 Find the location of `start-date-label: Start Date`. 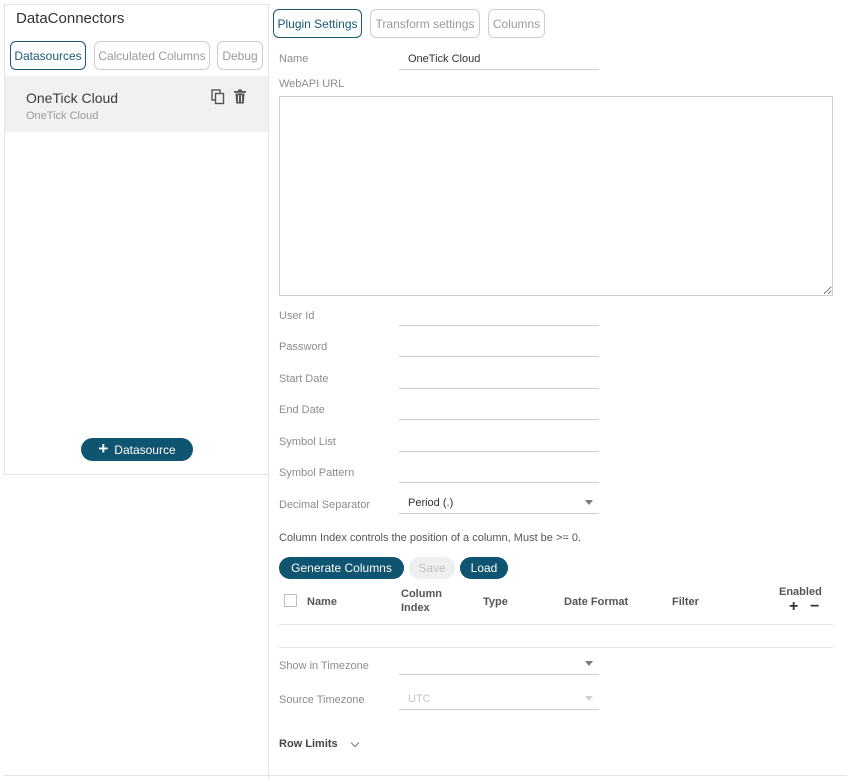

start-date-label: Start Date is located at coordinates (304, 379).